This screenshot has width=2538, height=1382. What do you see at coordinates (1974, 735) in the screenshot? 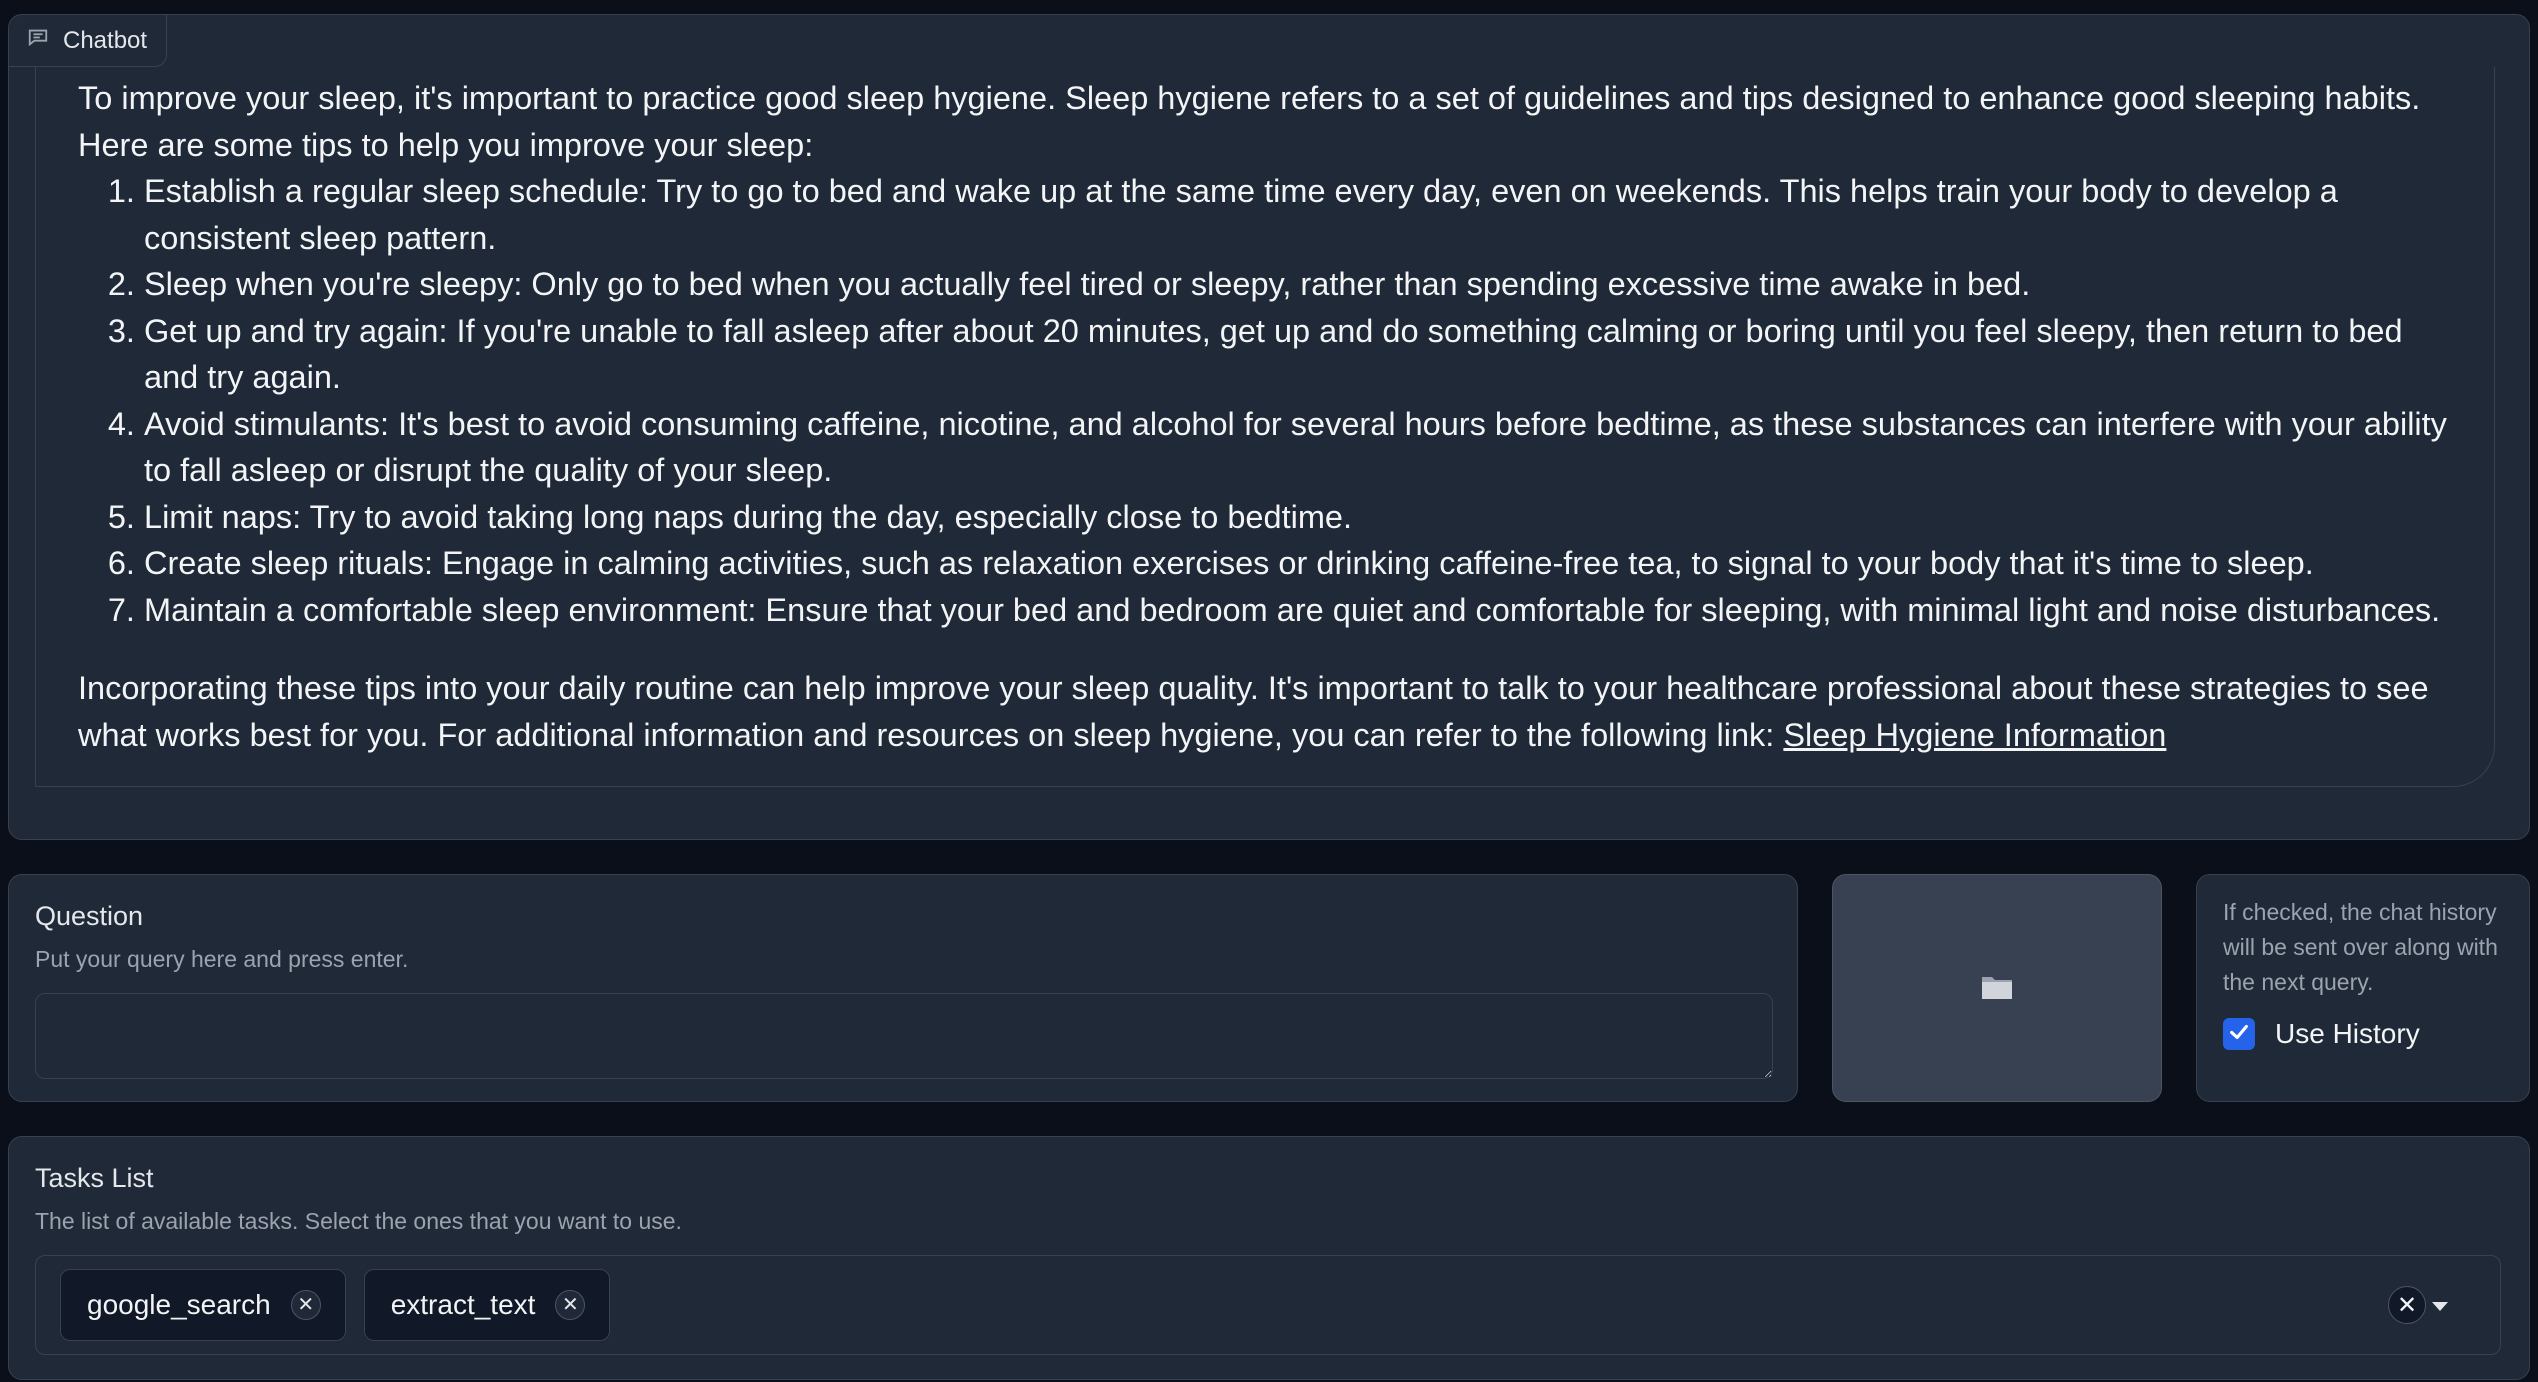
I see `sleep-hygiene-link: Sleep Hygiene Information` at bounding box center [1974, 735].